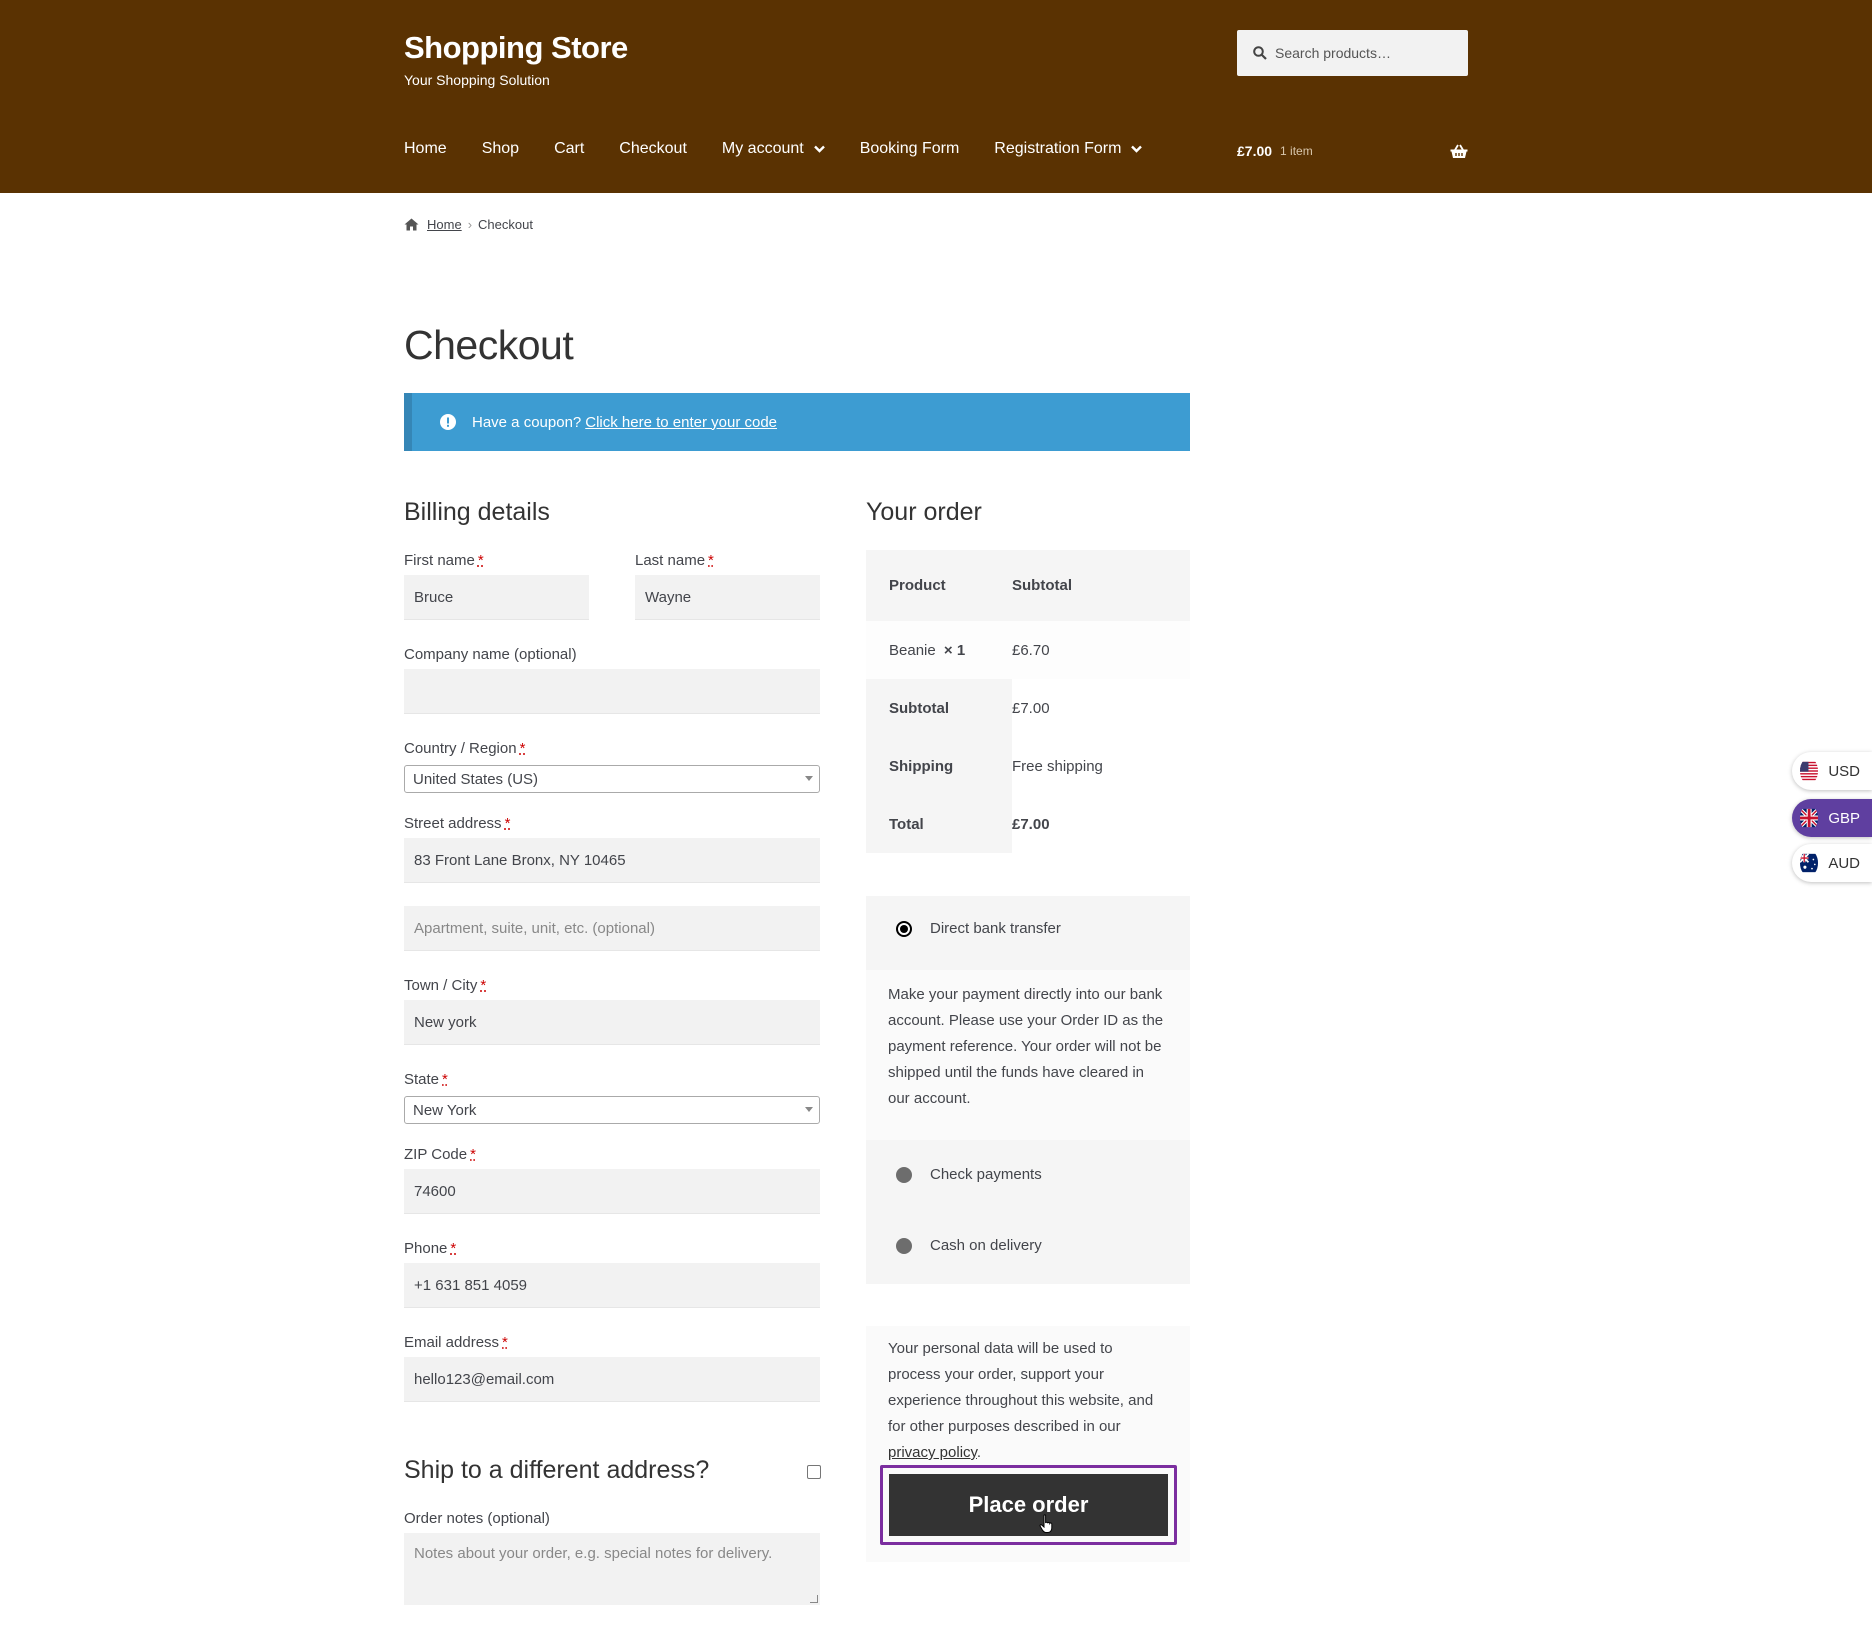 This screenshot has width=1872, height=1648. What do you see at coordinates (1031, 824) in the screenshot?
I see `total-value: £7.00` at bounding box center [1031, 824].